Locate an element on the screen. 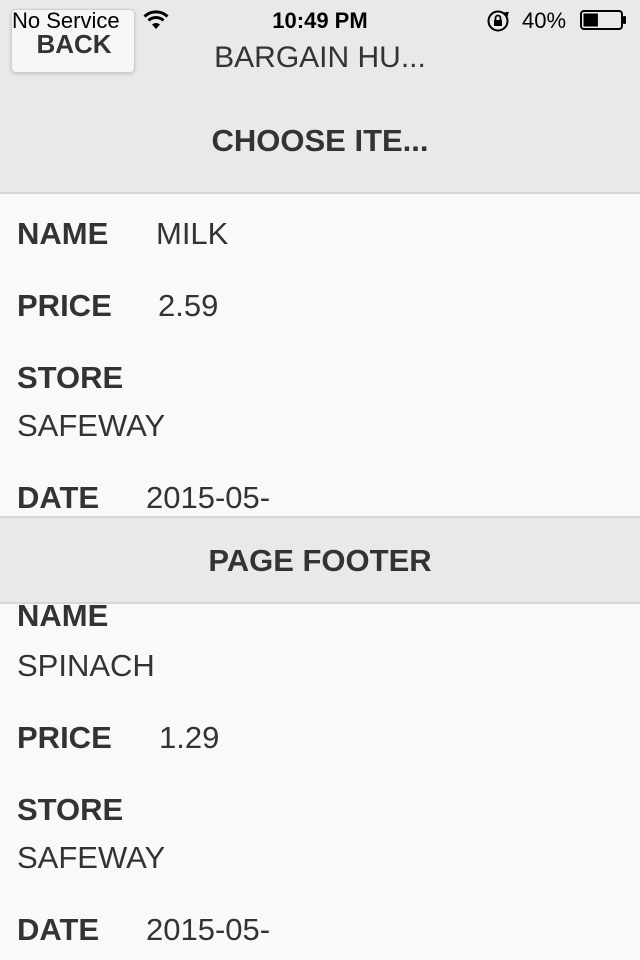 The image size is (640, 960). price-value: 2.59 is located at coordinates (188, 305).